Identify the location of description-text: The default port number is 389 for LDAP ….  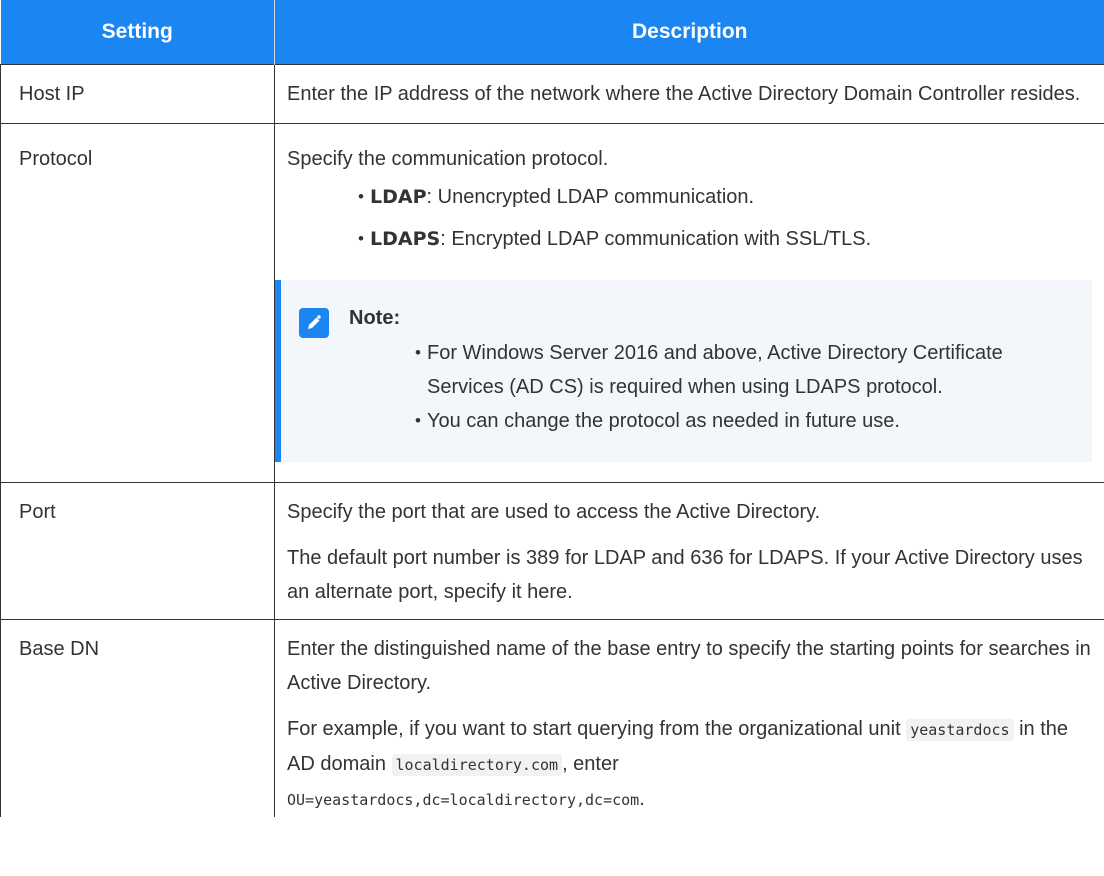
(685, 575).